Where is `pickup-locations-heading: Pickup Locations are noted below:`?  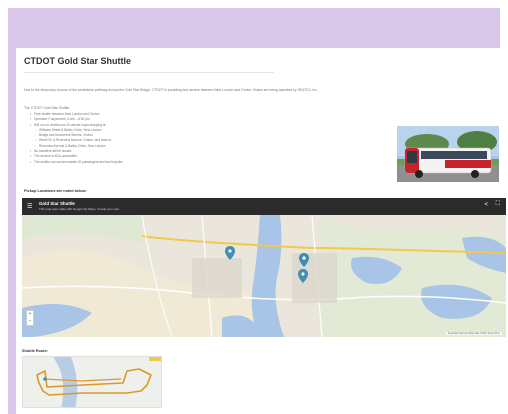 pickup-locations-heading: Pickup Locations are noted below: is located at coordinates (55, 191).